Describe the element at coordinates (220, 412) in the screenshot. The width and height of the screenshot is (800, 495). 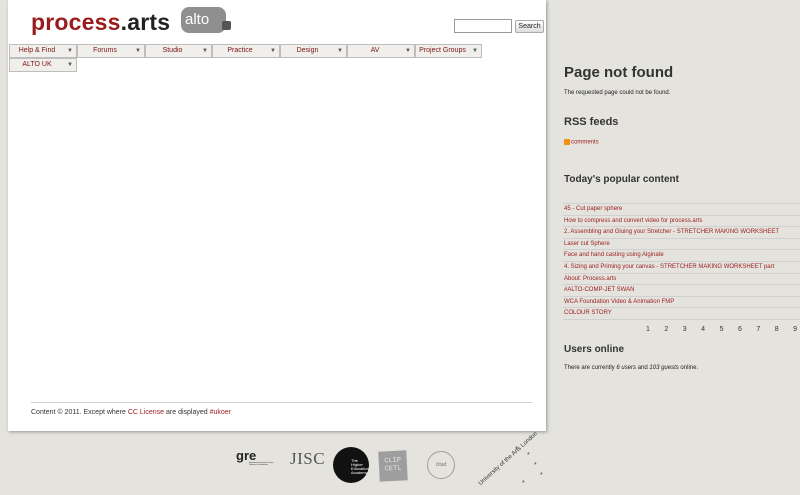
I see `ukoer-link: #ukoer` at that location.